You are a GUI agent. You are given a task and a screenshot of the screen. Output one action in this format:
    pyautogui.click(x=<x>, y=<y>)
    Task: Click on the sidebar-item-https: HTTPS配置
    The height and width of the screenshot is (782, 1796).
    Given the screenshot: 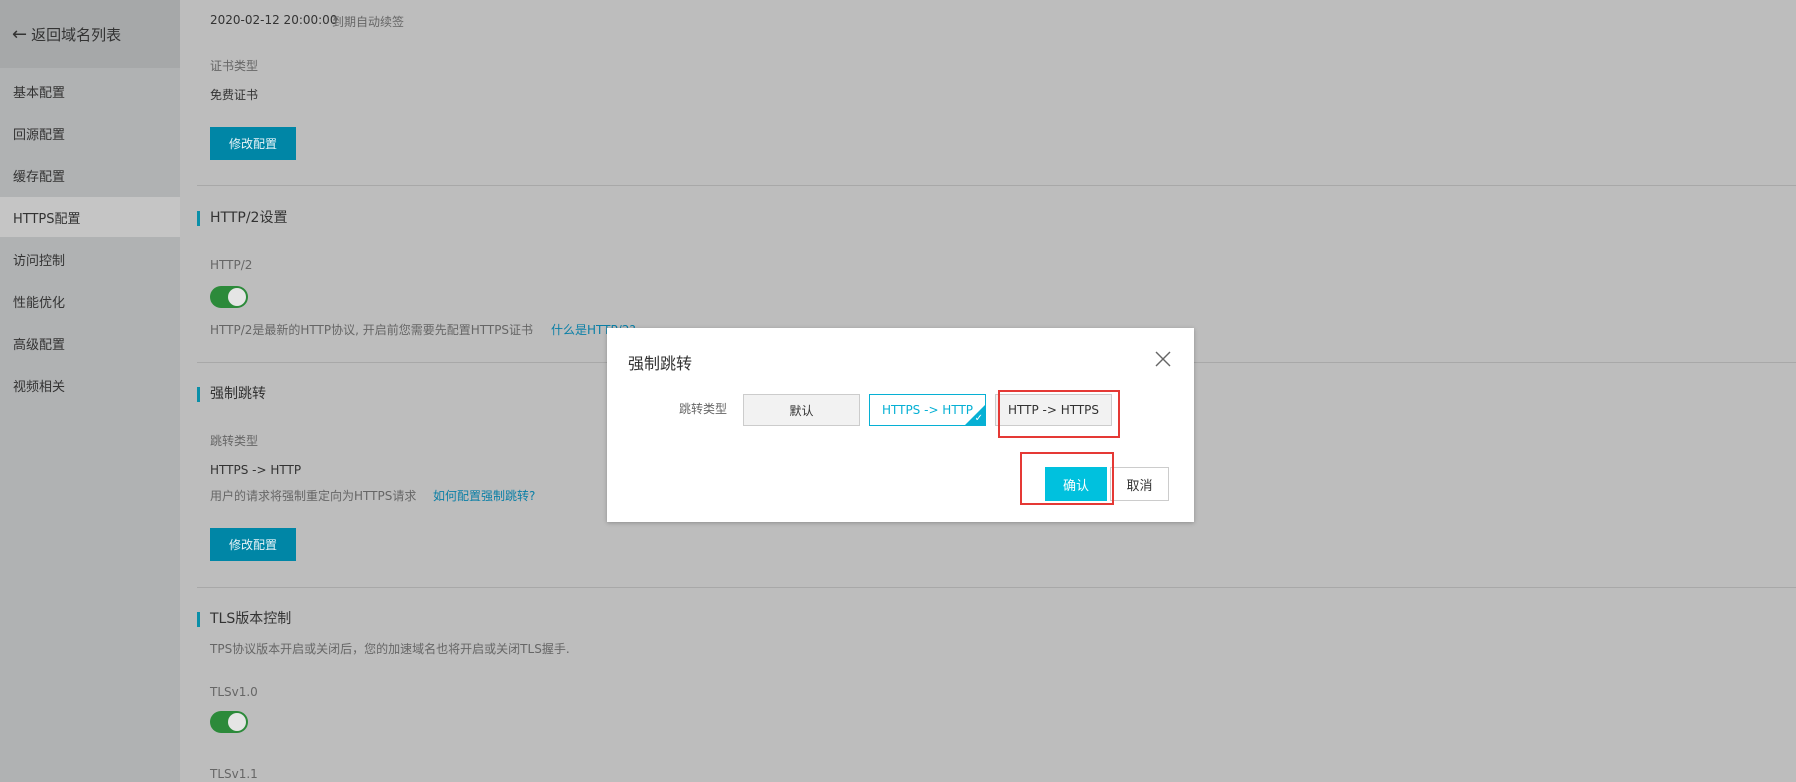 What is the action you would take?
    pyautogui.click(x=90, y=217)
    